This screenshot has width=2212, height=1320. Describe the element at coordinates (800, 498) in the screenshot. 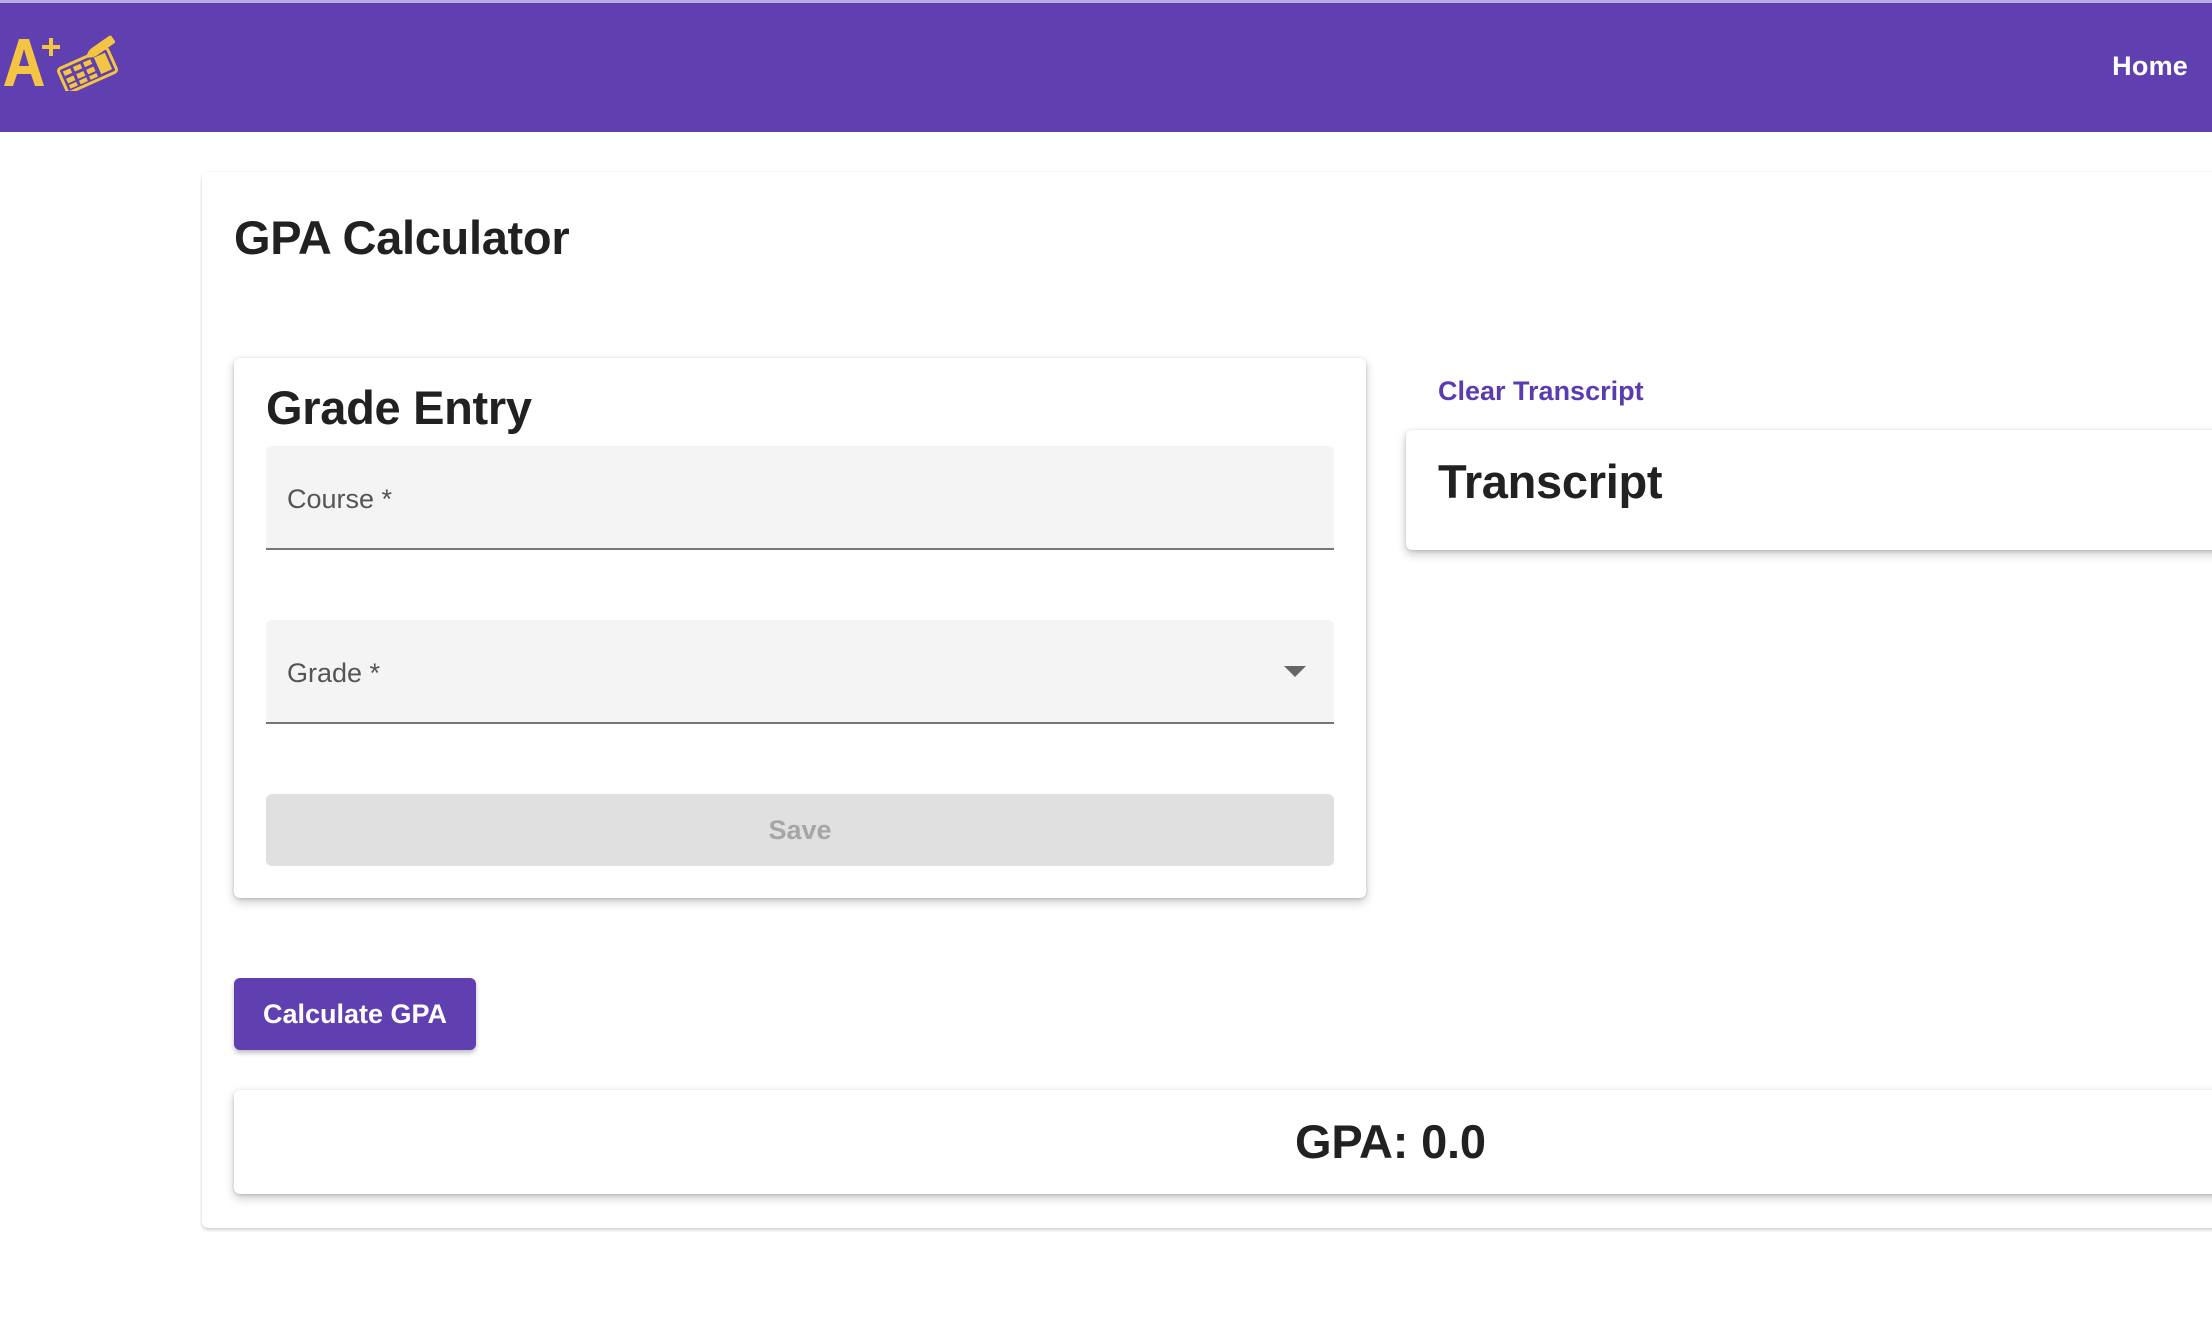

I see `course-field: Course *` at that location.